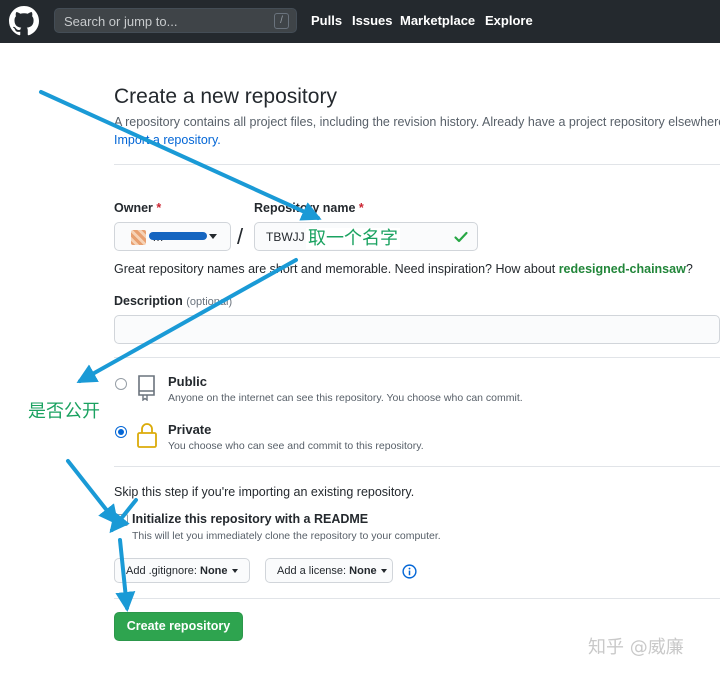 This screenshot has height=675, width=720. I want to click on owner-label: Owner *, so click(138, 208).